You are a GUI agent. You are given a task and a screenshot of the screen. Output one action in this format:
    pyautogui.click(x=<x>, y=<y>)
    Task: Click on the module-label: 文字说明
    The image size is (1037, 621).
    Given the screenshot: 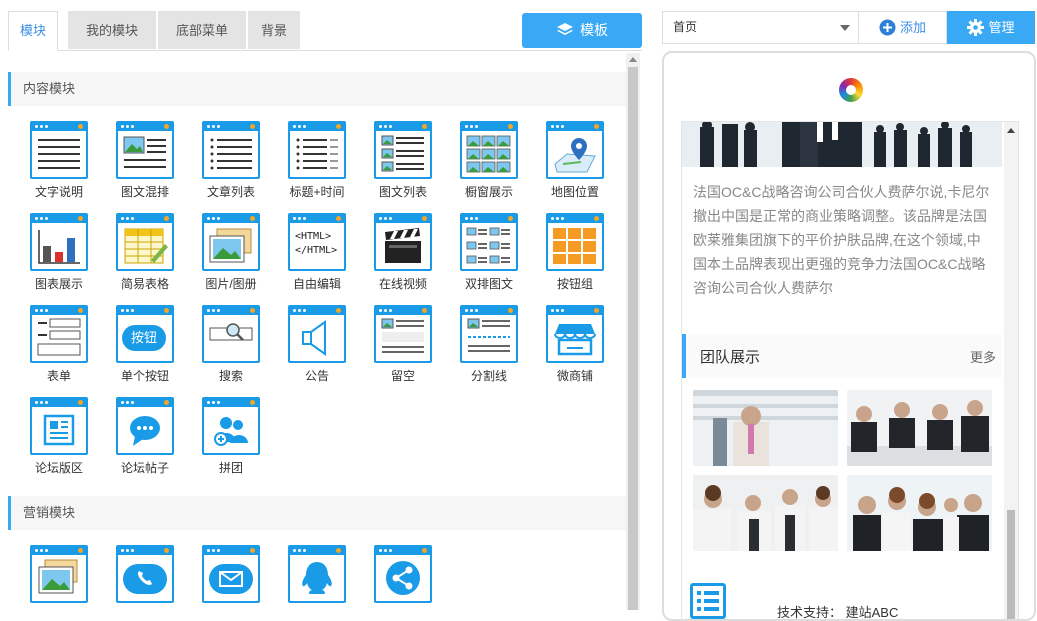 What is the action you would take?
    pyautogui.click(x=58, y=192)
    